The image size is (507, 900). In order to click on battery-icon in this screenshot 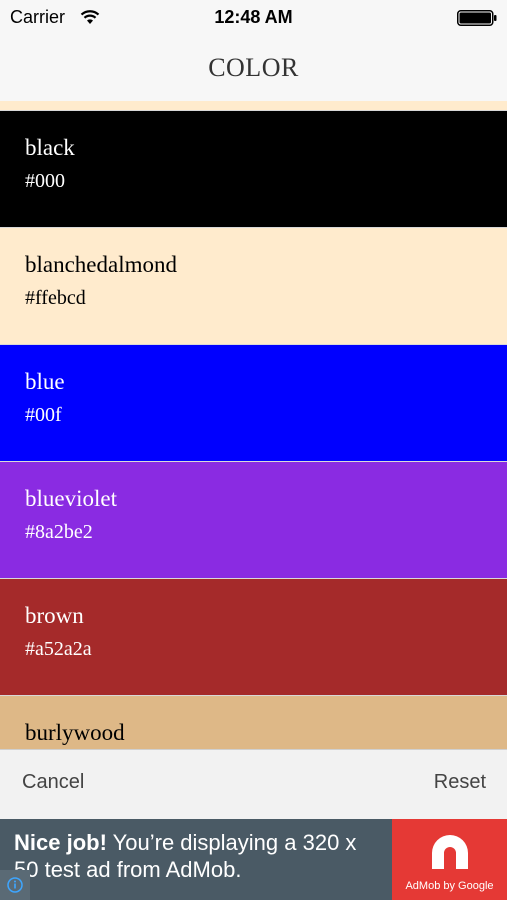, I will do `click(477, 18)`.